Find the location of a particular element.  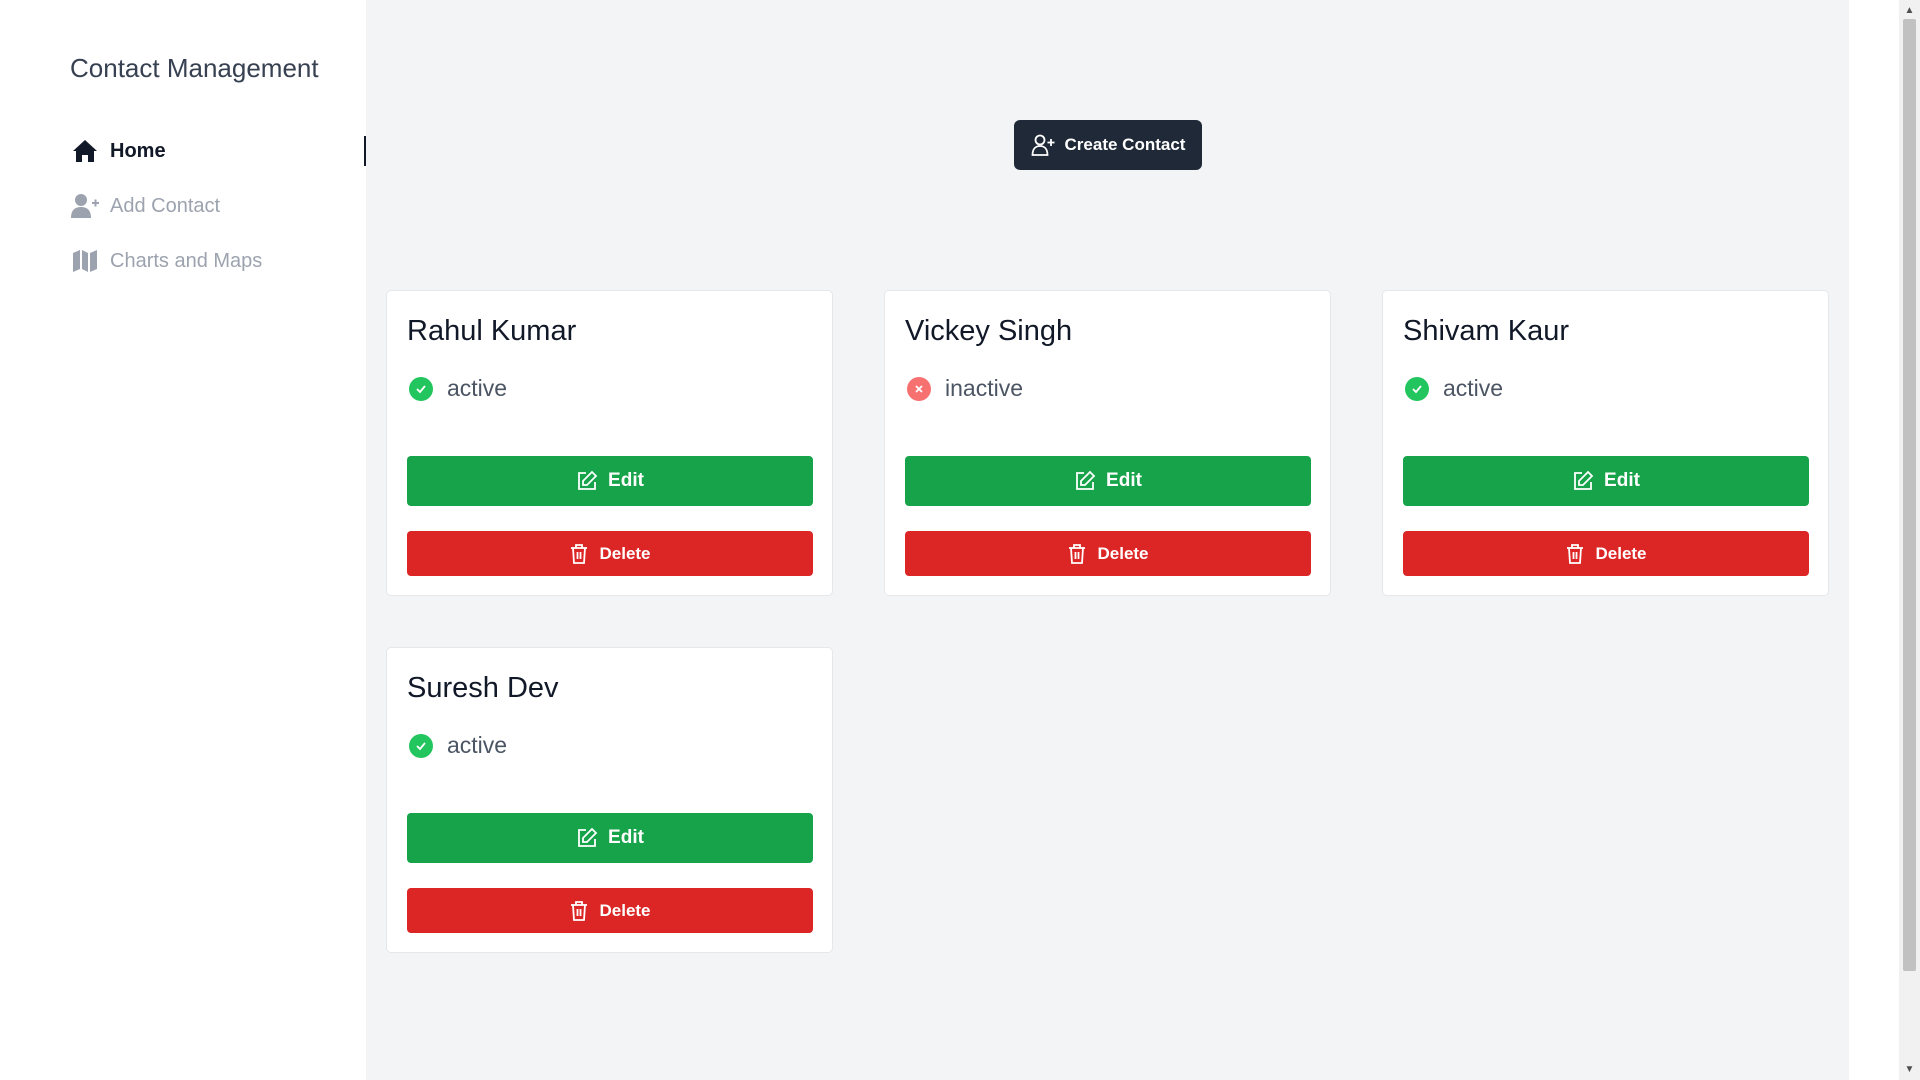

sidebar-item-add-contact: Add Contact is located at coordinates (218, 206).